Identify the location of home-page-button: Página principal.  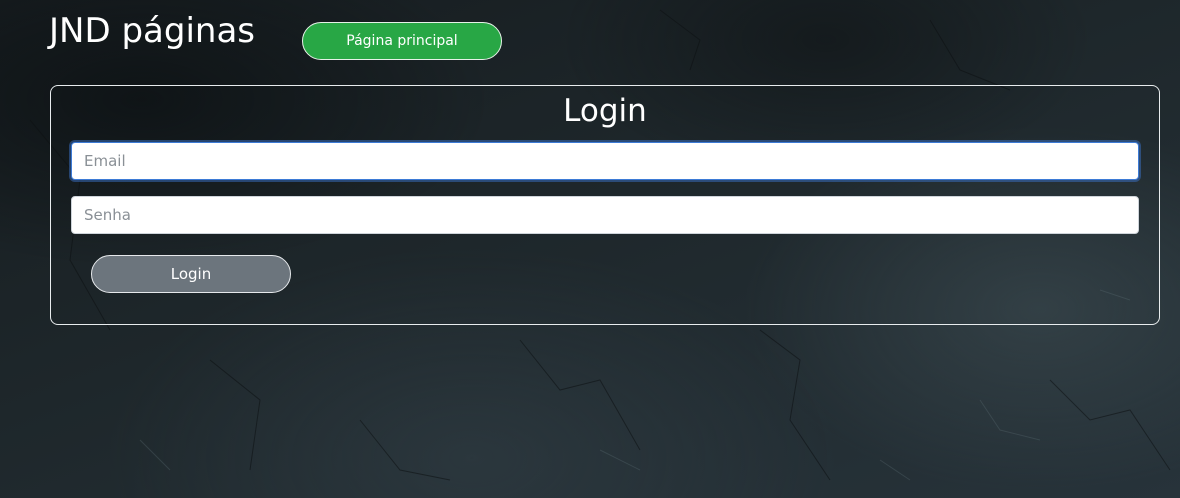
(402, 41).